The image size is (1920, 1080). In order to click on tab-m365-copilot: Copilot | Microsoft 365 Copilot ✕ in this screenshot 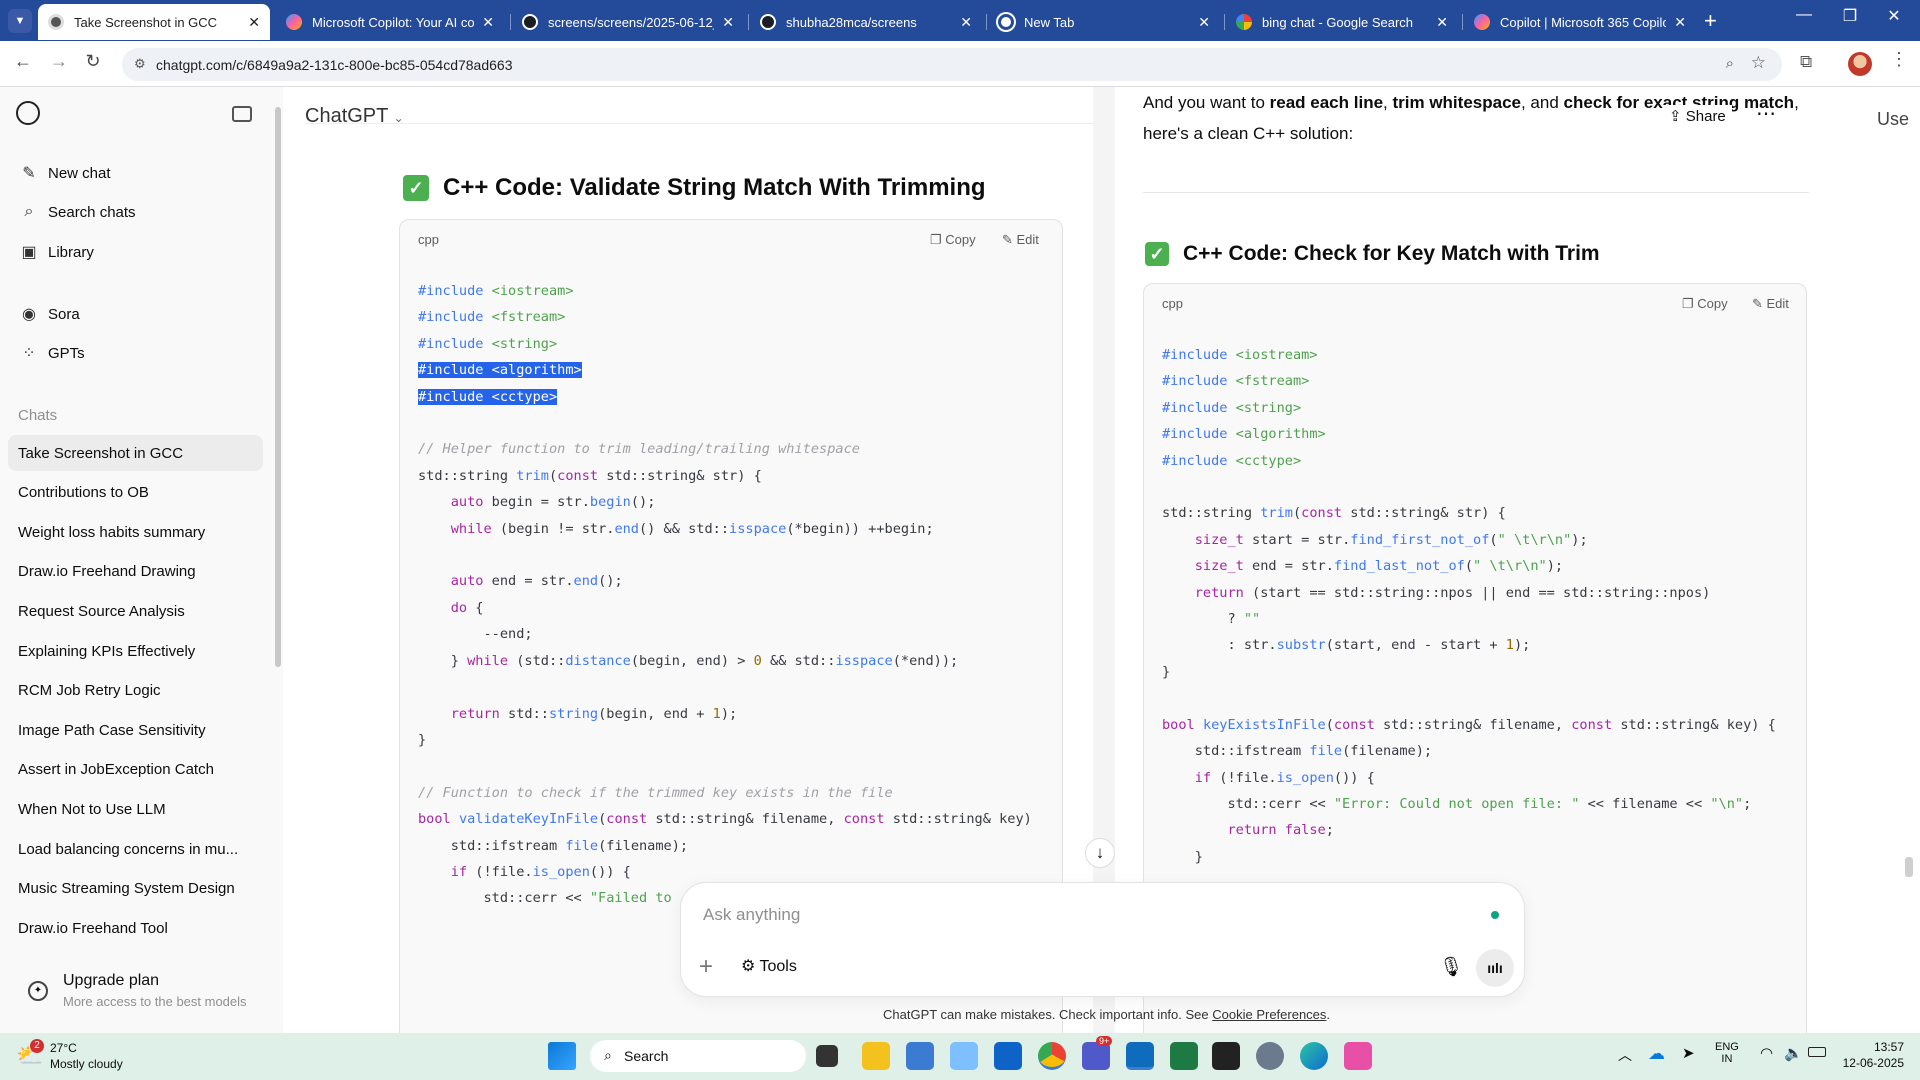, I will do `click(1580, 22)`.